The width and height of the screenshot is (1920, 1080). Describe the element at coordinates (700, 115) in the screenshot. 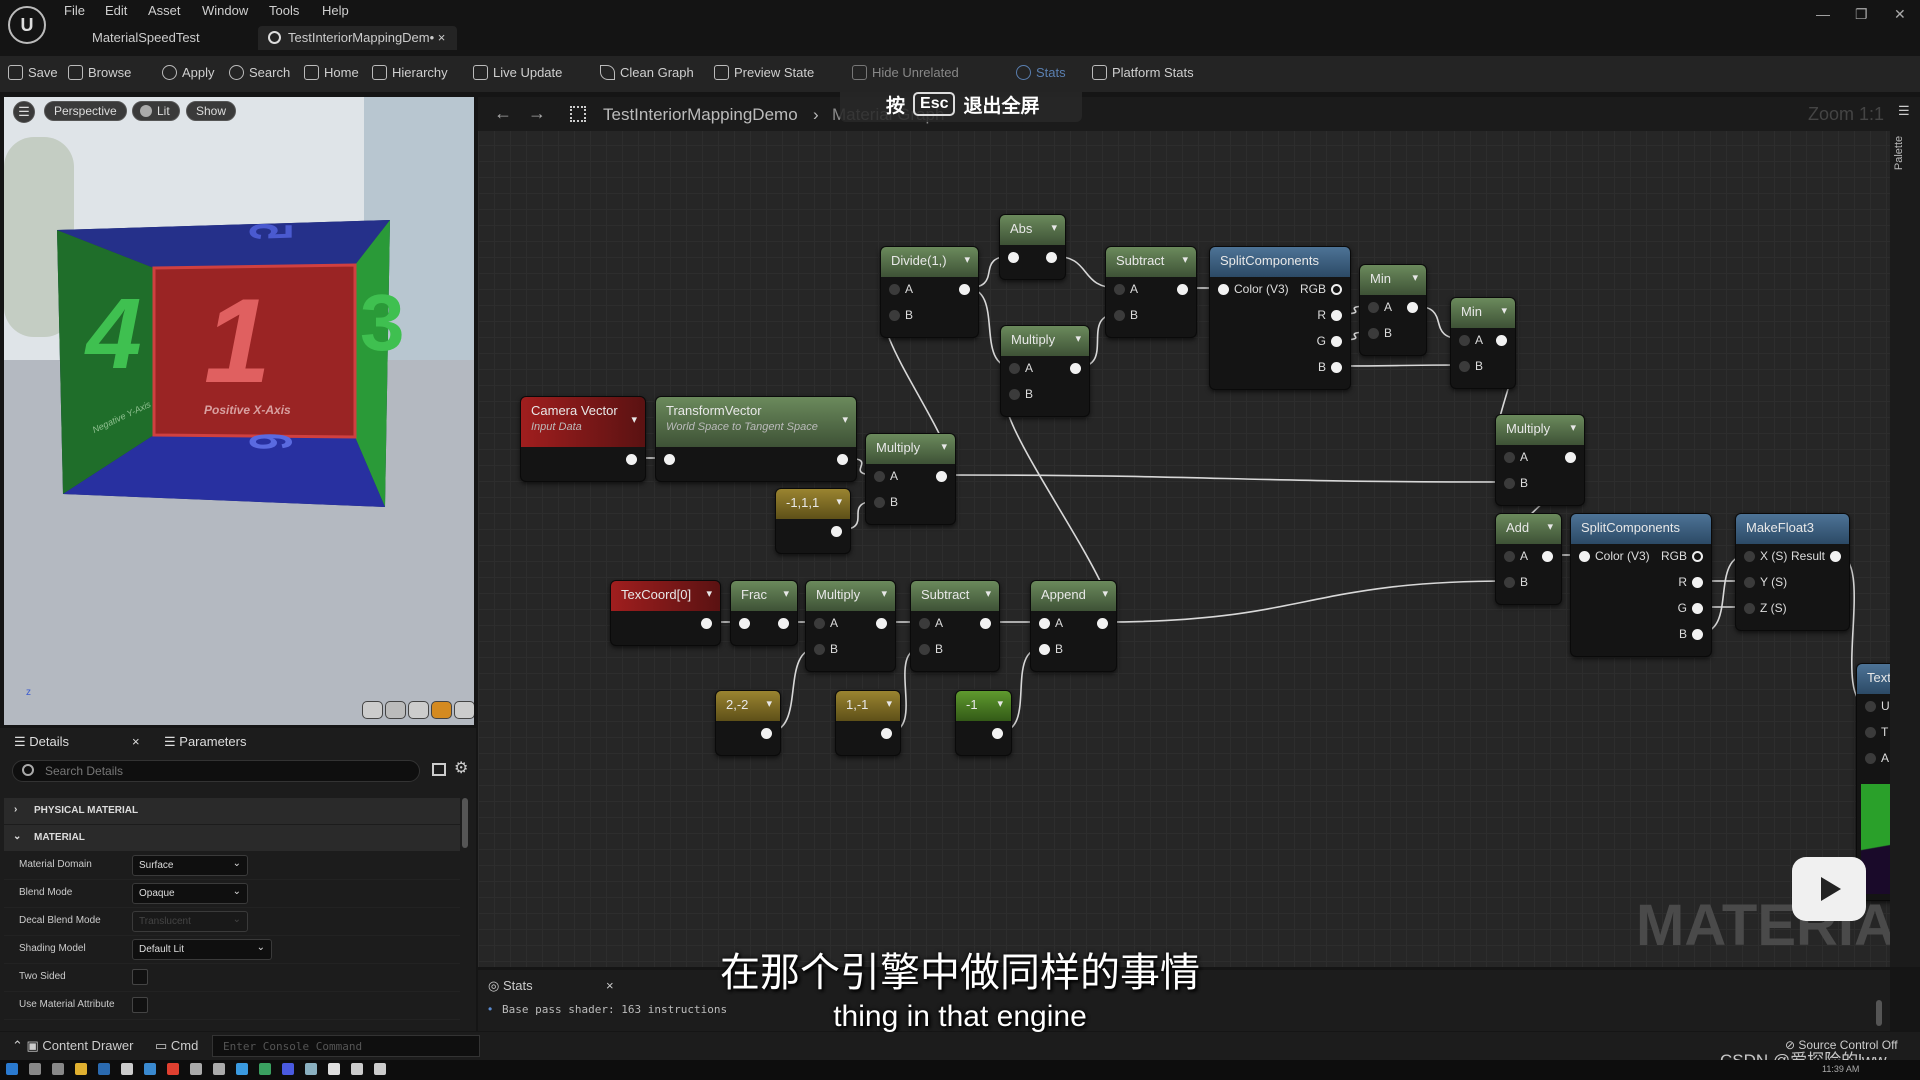

I see `breadcrumb-asset: TestInteriorMappingDemo` at that location.